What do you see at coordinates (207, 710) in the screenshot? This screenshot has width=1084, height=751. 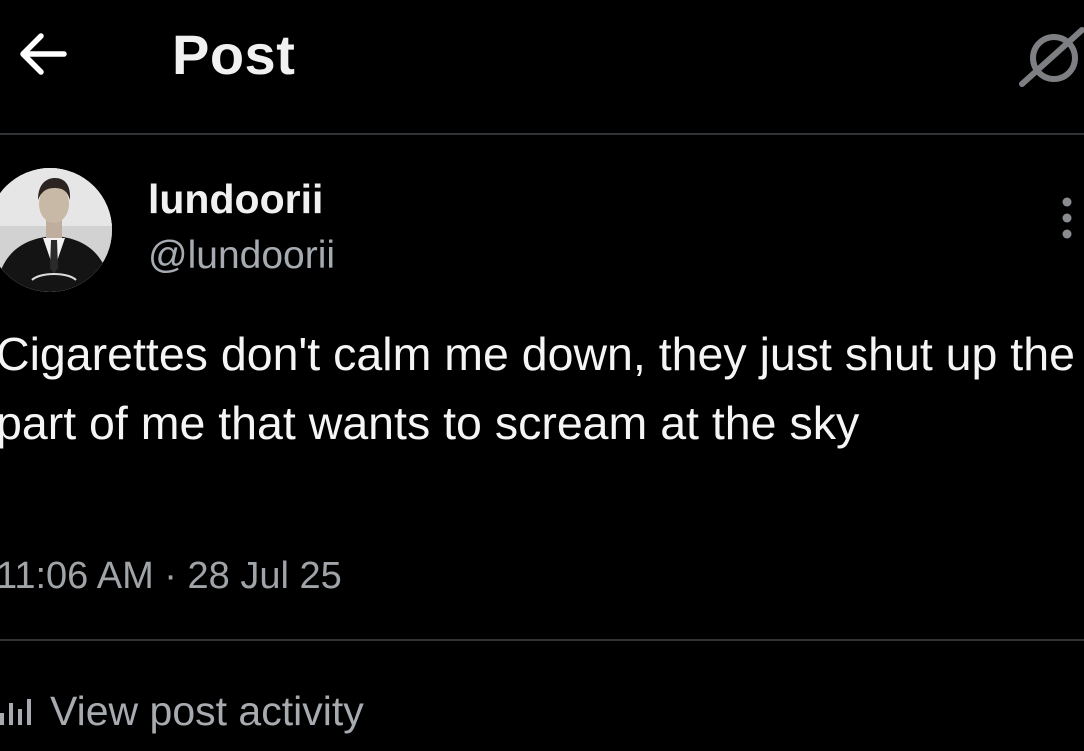 I see `activity-label: View post activity` at bounding box center [207, 710].